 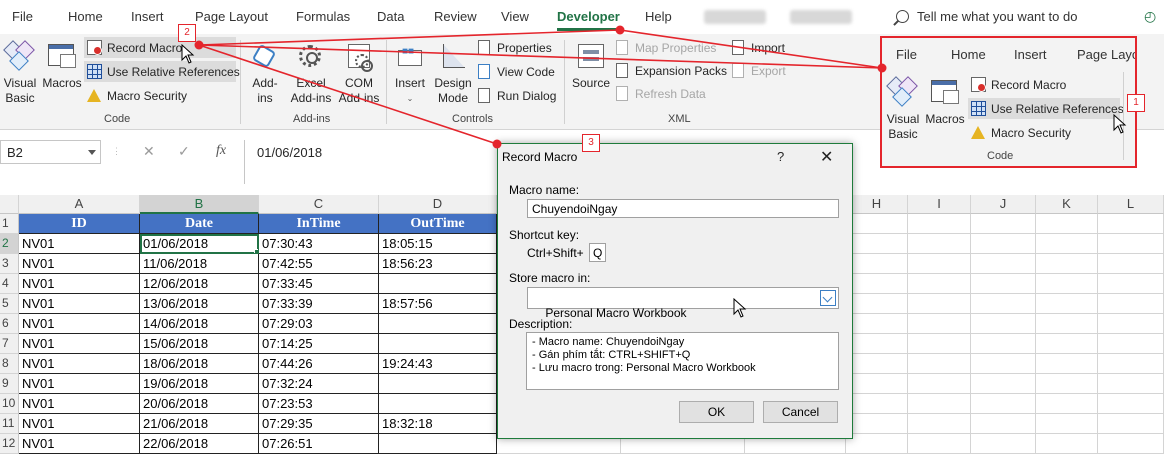 I want to click on table-cell: 19/06/2018, so click(x=199, y=384).